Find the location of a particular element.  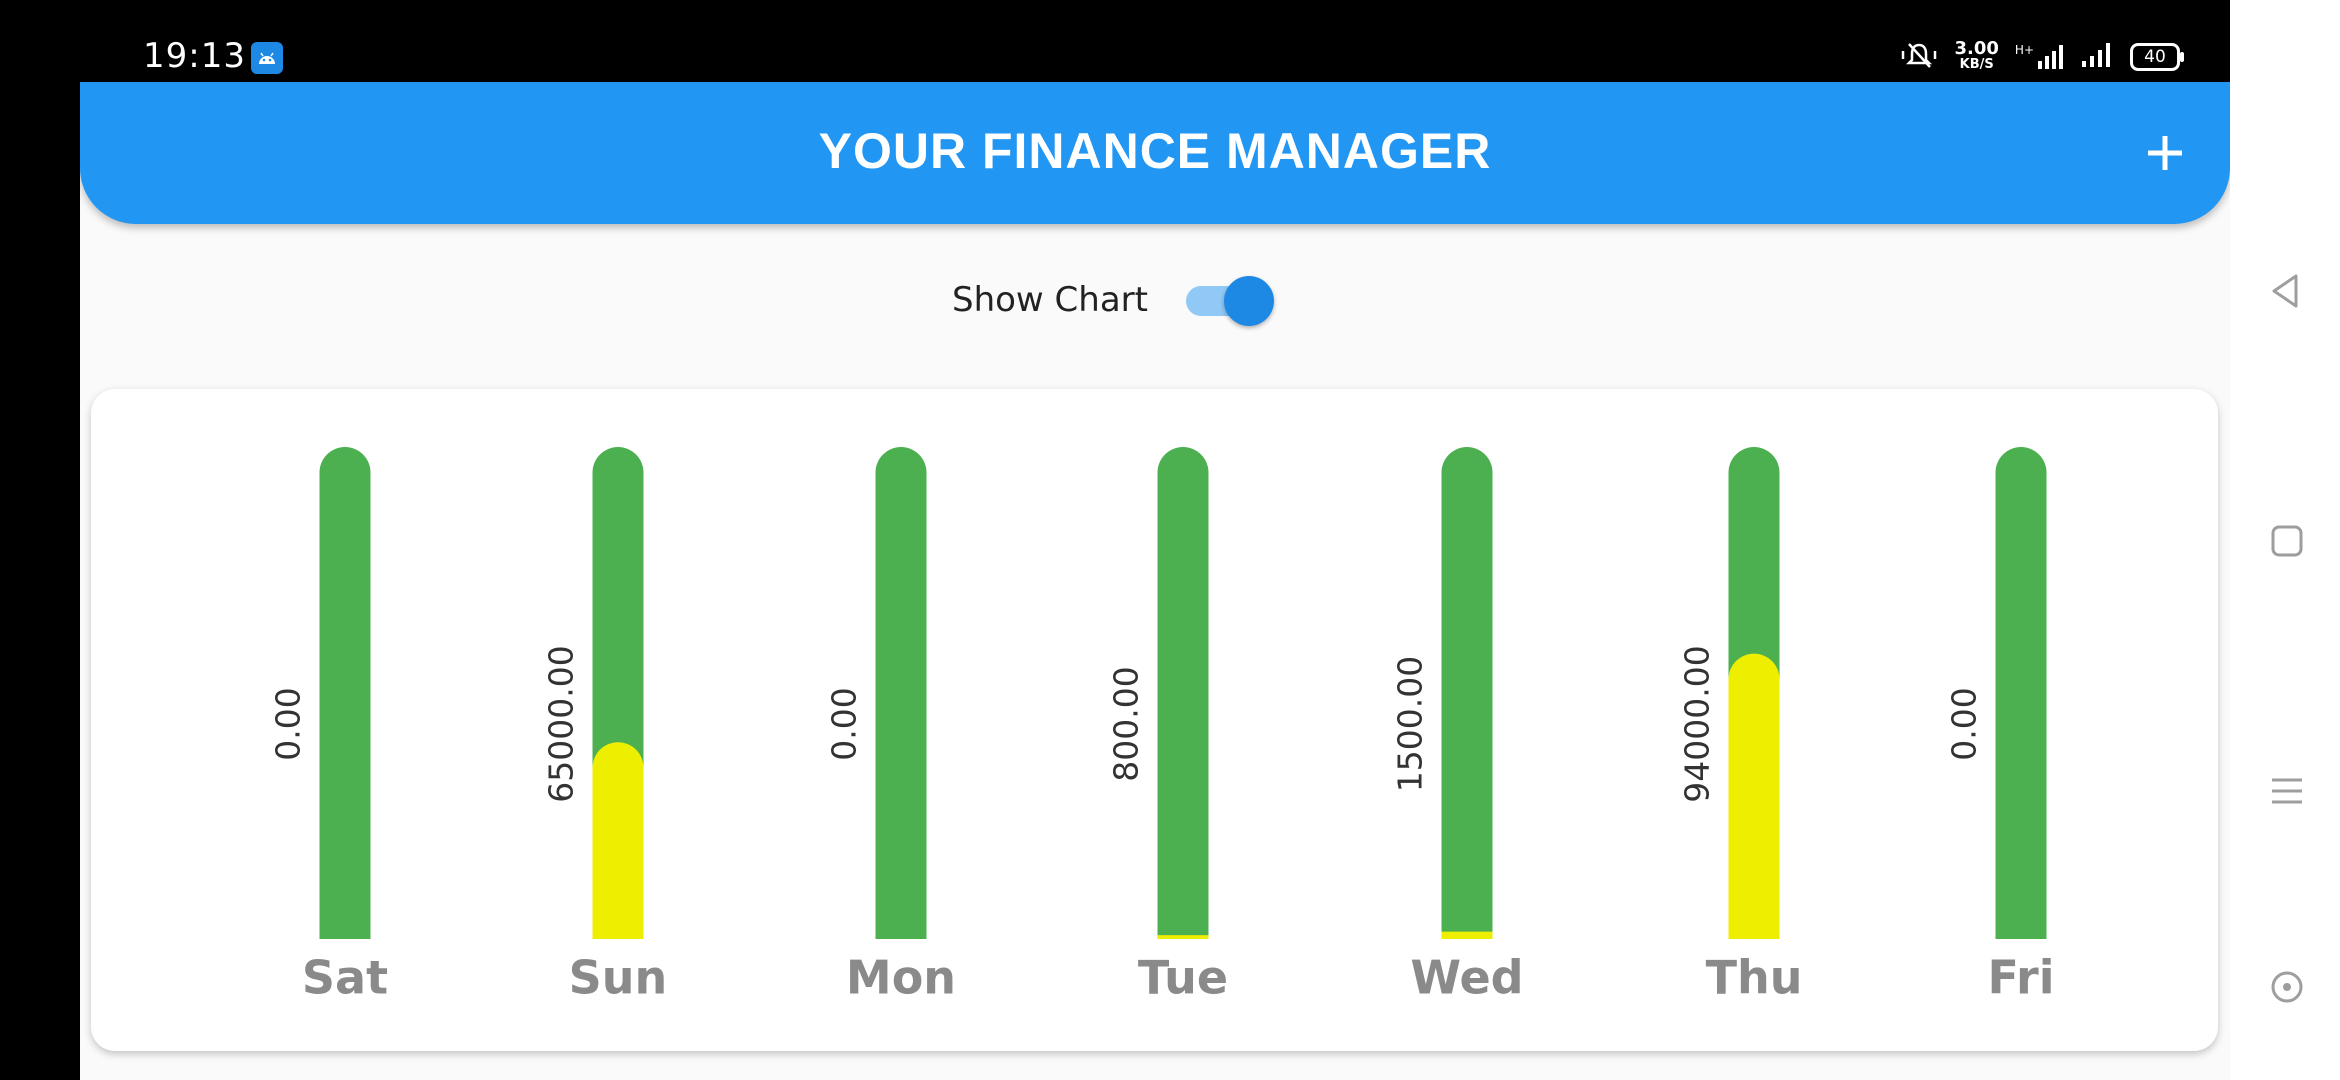

day-label: Thu is located at coordinates (1754, 978).